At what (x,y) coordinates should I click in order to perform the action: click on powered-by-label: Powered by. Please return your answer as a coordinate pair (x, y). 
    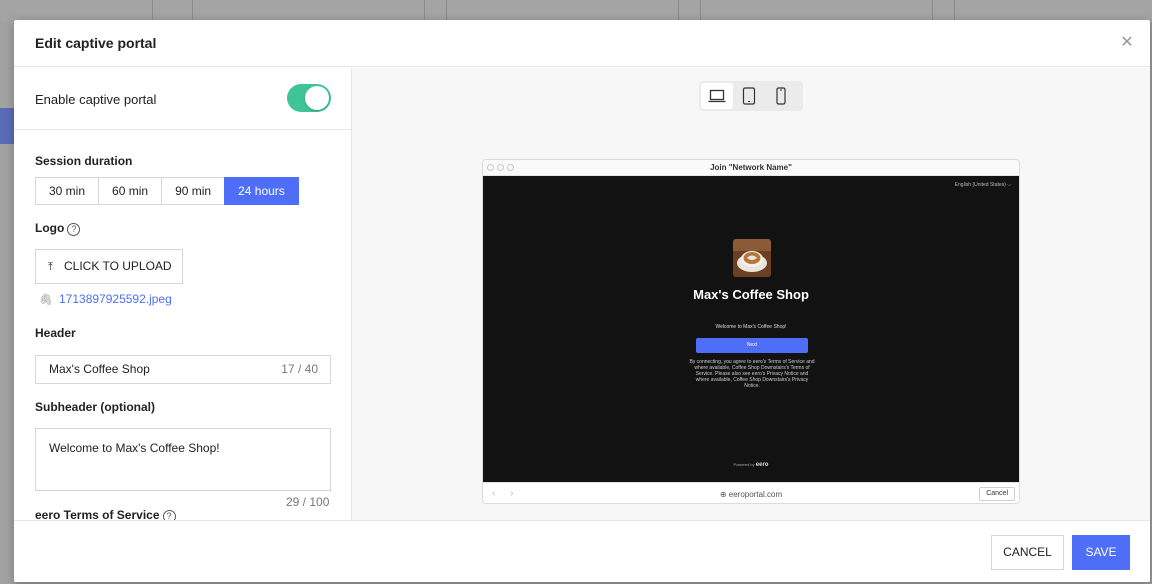
    Looking at the image, I should click on (744, 464).